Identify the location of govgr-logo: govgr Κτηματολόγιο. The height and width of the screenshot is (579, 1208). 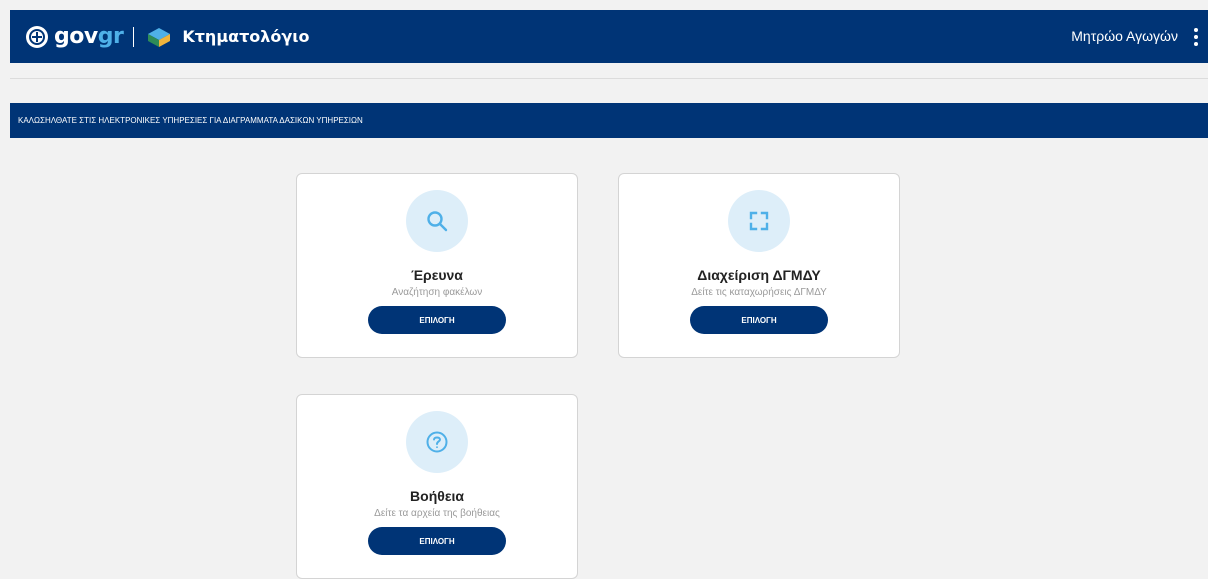
(168, 36).